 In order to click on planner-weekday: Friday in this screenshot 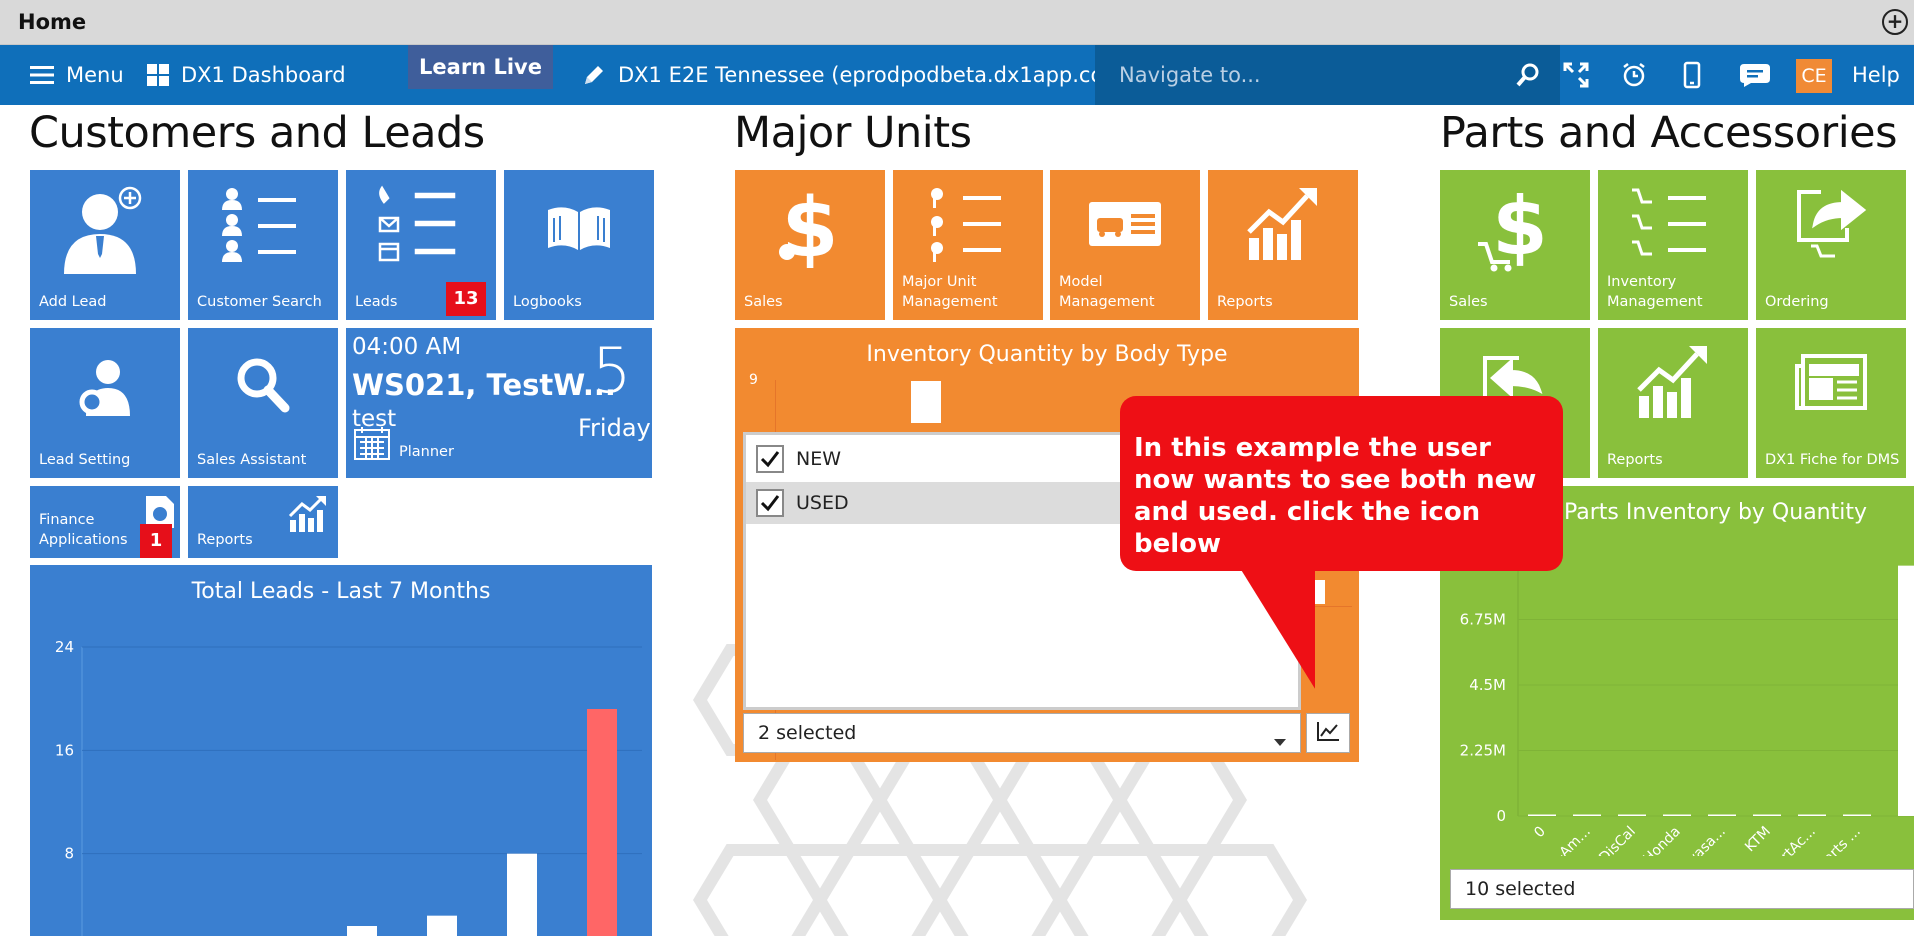, I will do `click(614, 428)`.